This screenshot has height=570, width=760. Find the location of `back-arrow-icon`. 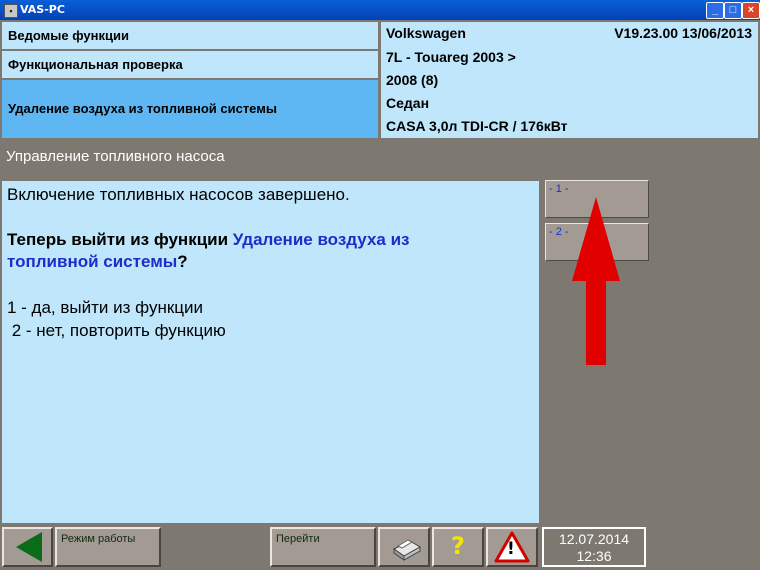

back-arrow-icon is located at coordinates (29, 547).